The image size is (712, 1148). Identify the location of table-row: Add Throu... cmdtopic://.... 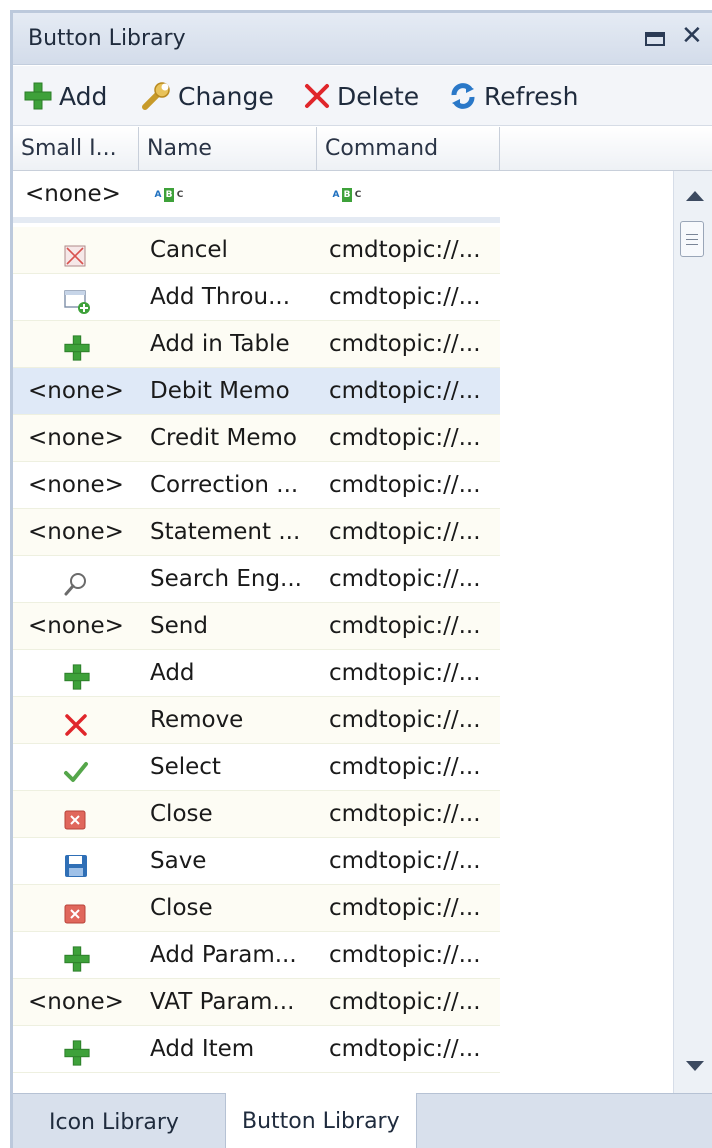
(256, 297).